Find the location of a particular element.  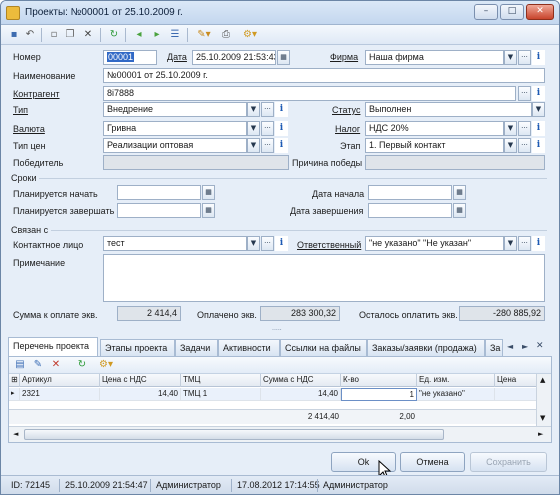

plan-start-calendar-icon: ▦ is located at coordinates (208, 192).